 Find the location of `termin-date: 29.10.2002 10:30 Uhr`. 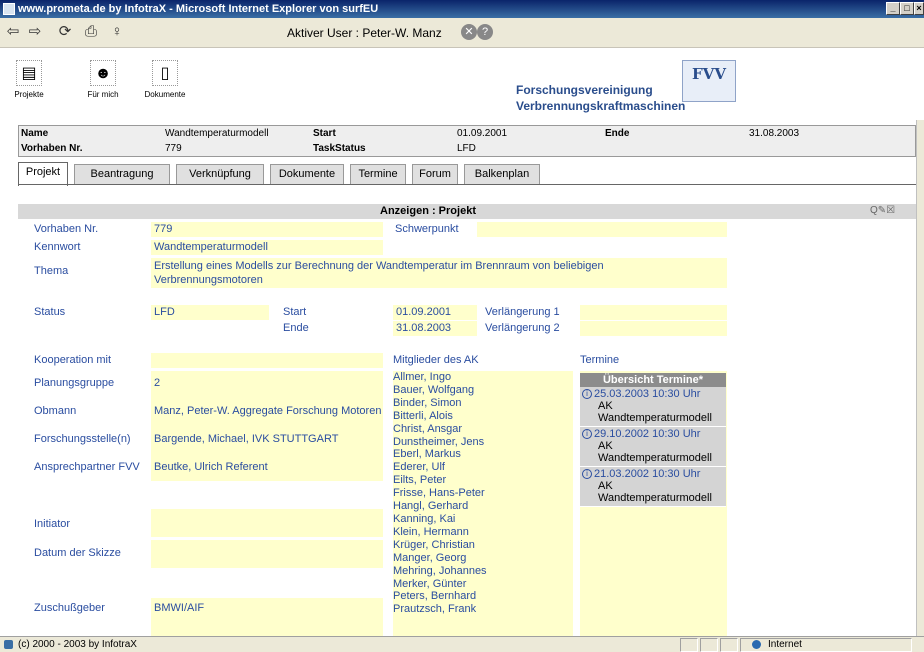

termin-date: 29.10.2002 10:30 Uhr is located at coordinates (647, 434).